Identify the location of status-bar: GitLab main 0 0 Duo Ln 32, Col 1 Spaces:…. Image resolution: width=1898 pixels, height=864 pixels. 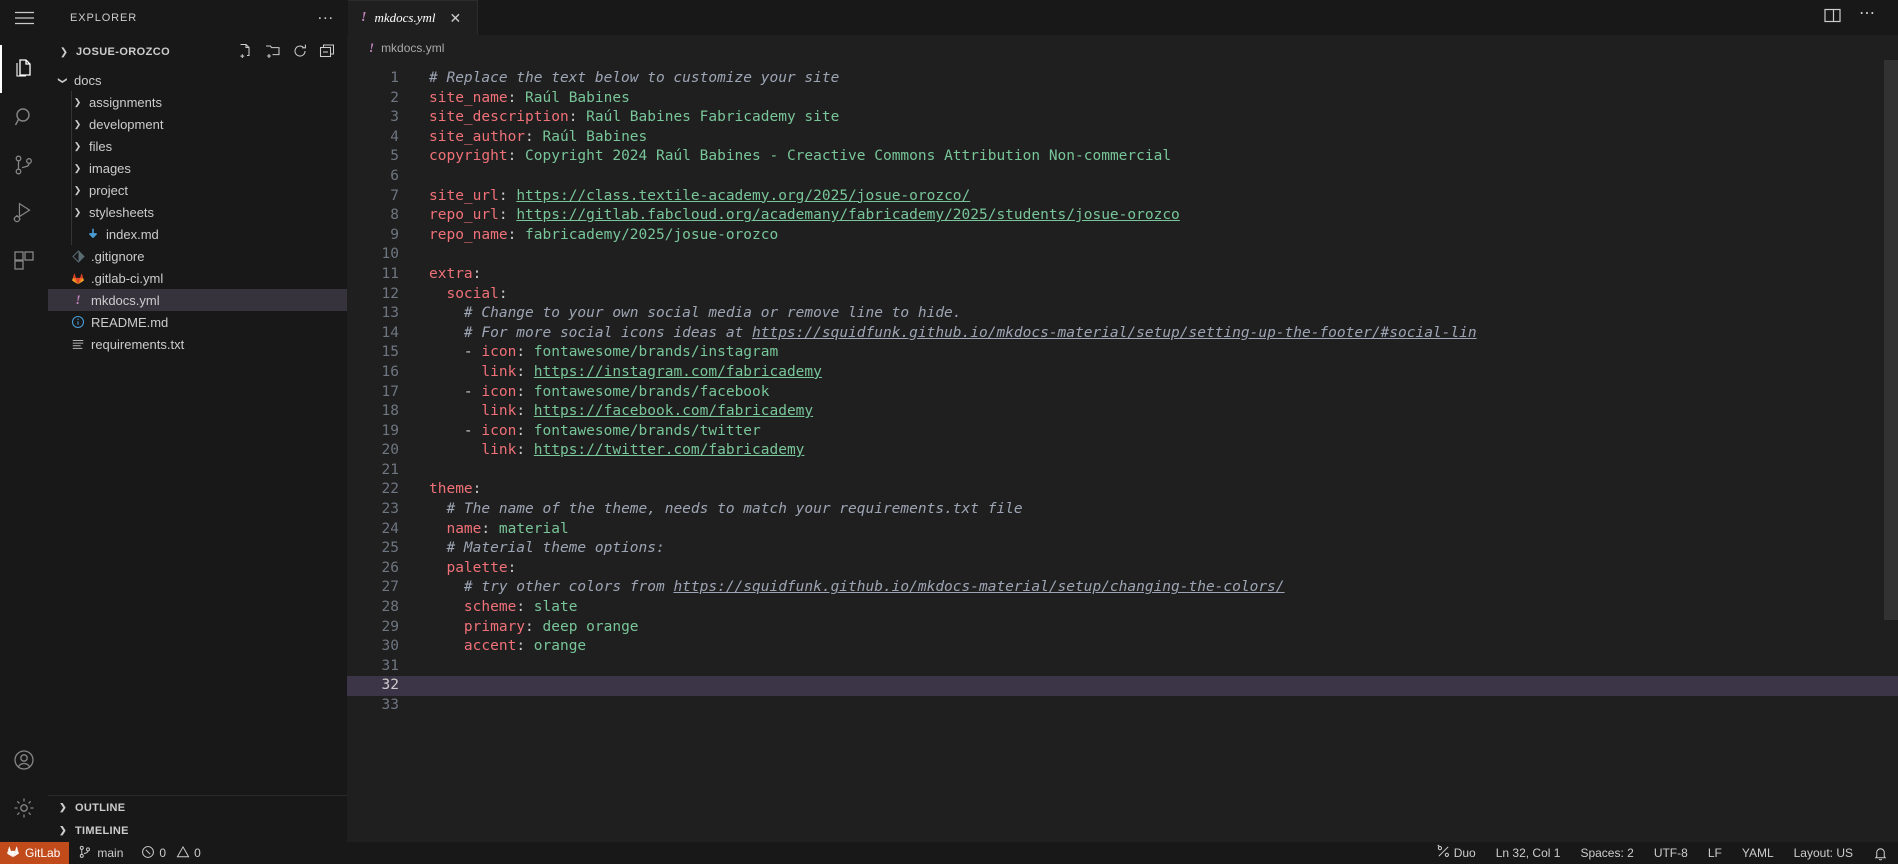
(949, 853).